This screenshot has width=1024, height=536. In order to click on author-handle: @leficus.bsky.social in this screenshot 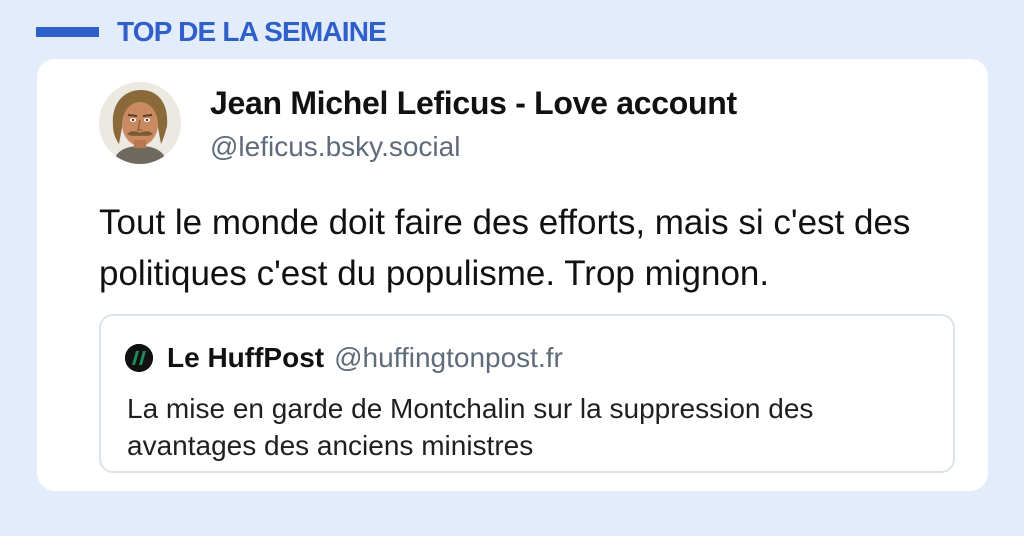, I will do `click(335, 147)`.